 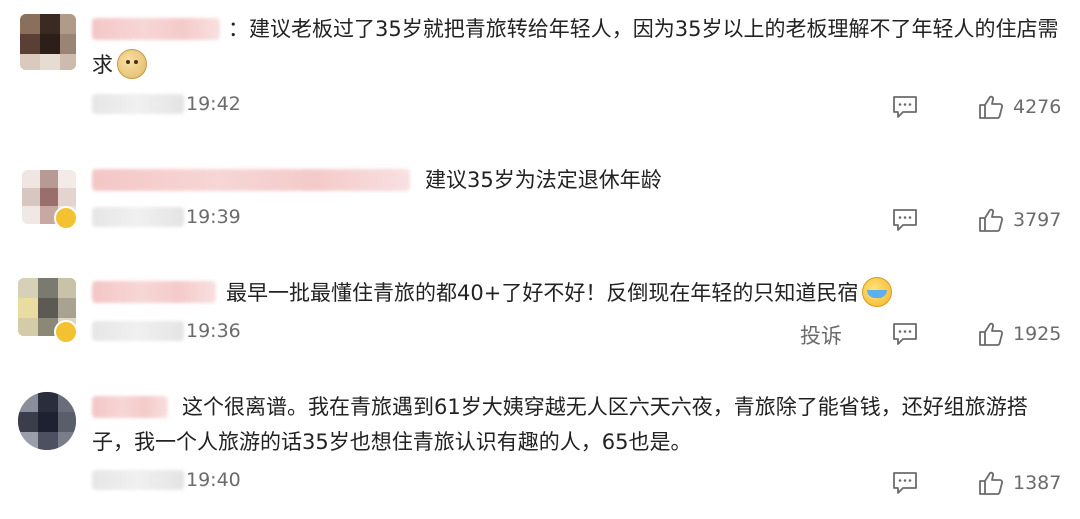 What do you see at coordinates (1037, 483) in the screenshot?
I see `like-count: 1387` at bounding box center [1037, 483].